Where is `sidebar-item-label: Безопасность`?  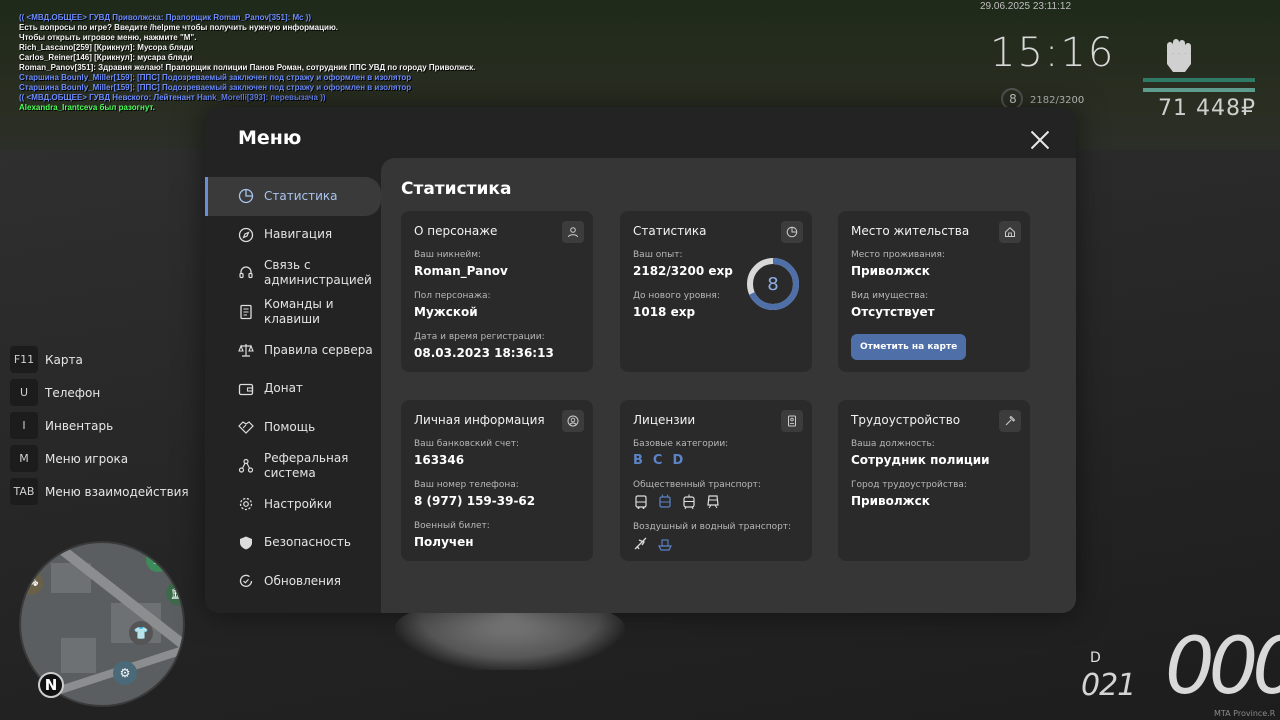
sidebar-item-label: Безопасность is located at coordinates (307, 542).